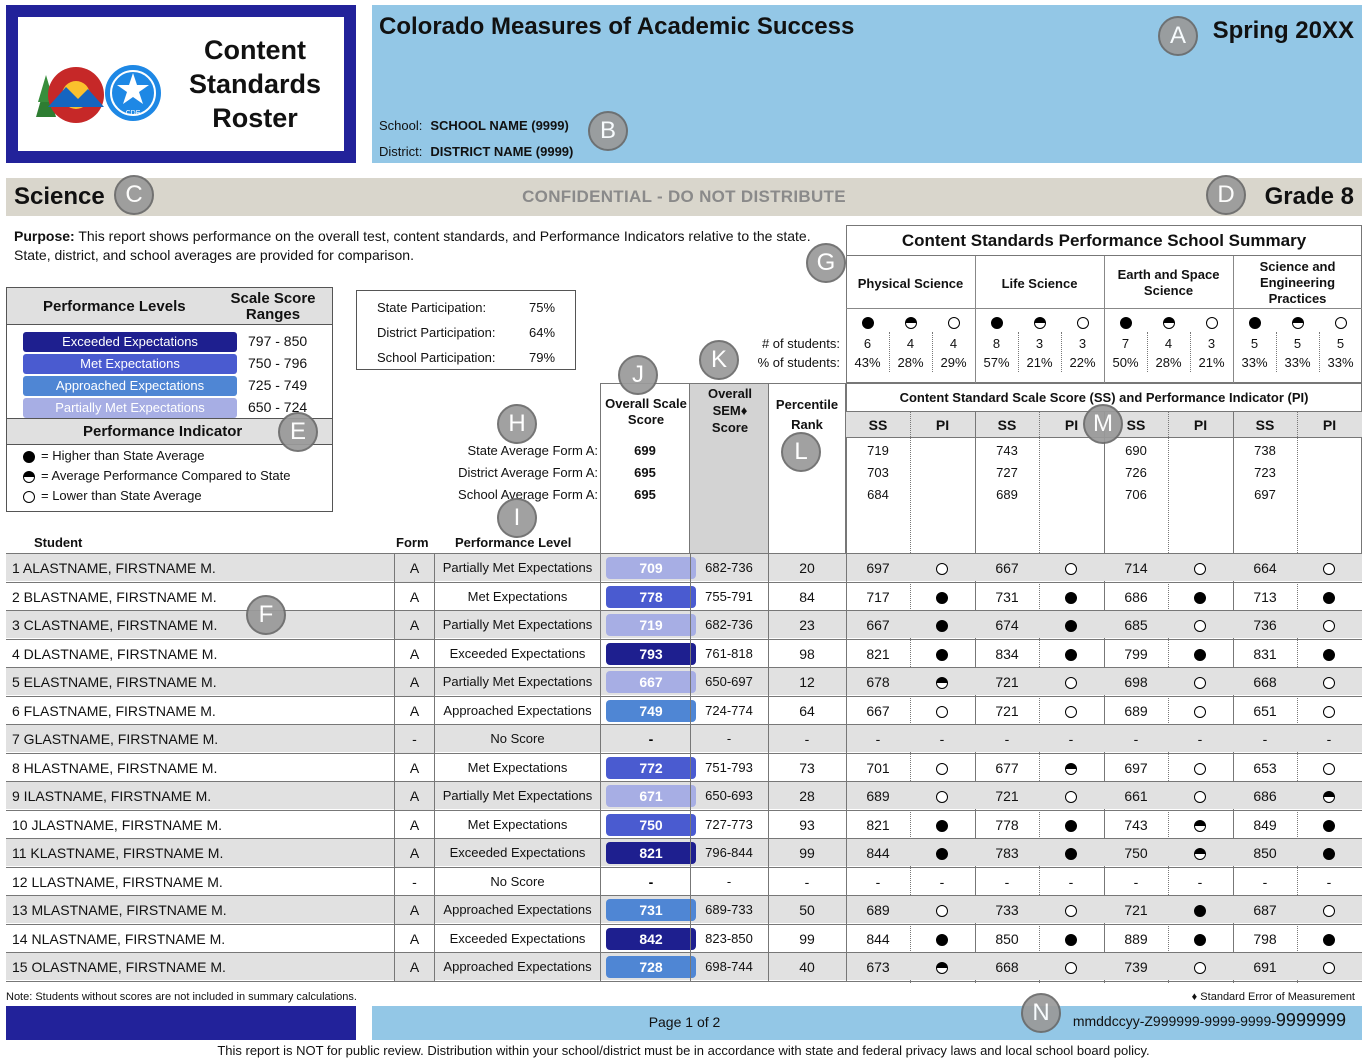 This screenshot has width=1367, height=1059. What do you see at coordinates (1168, 362) in the screenshot?
I see `student-percent: 28%` at bounding box center [1168, 362].